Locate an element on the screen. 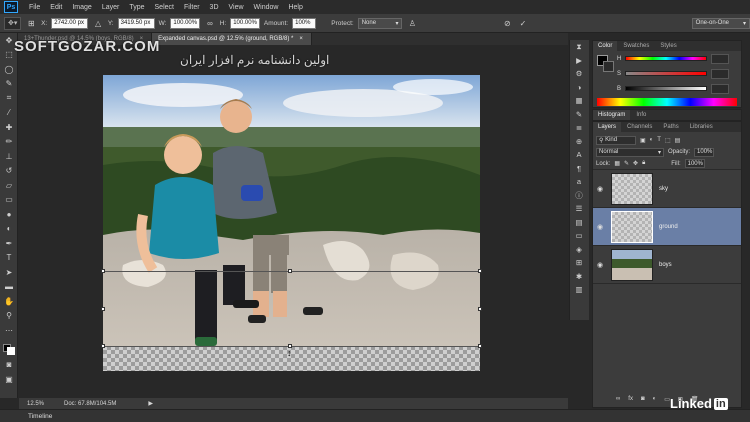 This screenshot has width=750, height=422. properties-panel-icon: ⚙ is located at coordinates (579, 74).